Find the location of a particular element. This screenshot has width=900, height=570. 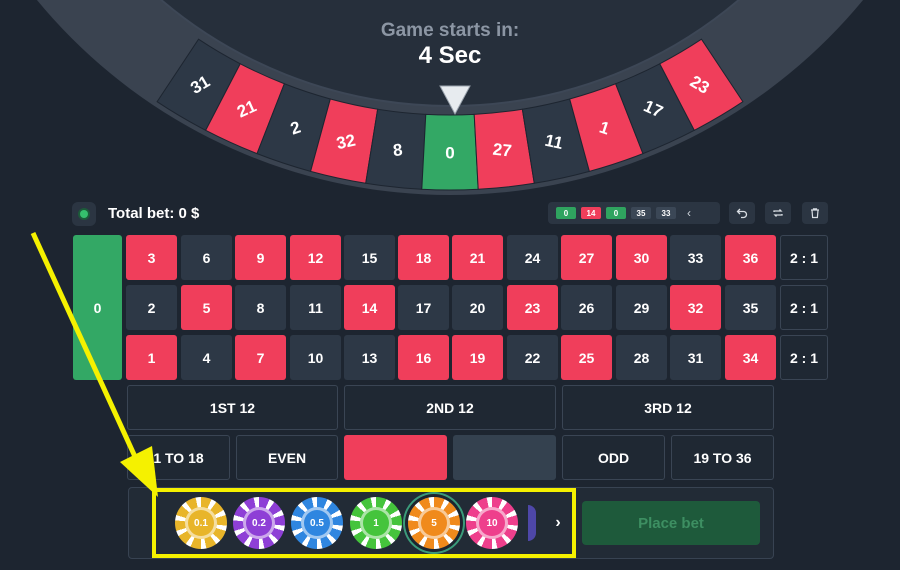

countdown-value: 4 Sec is located at coordinates (450, 55).